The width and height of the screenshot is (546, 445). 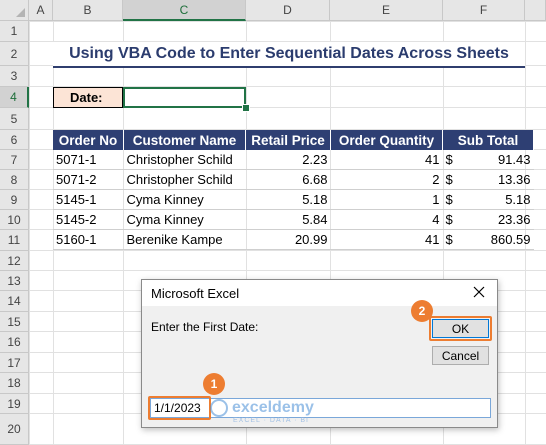 I want to click on row-header-4: 4, so click(x=14, y=97).